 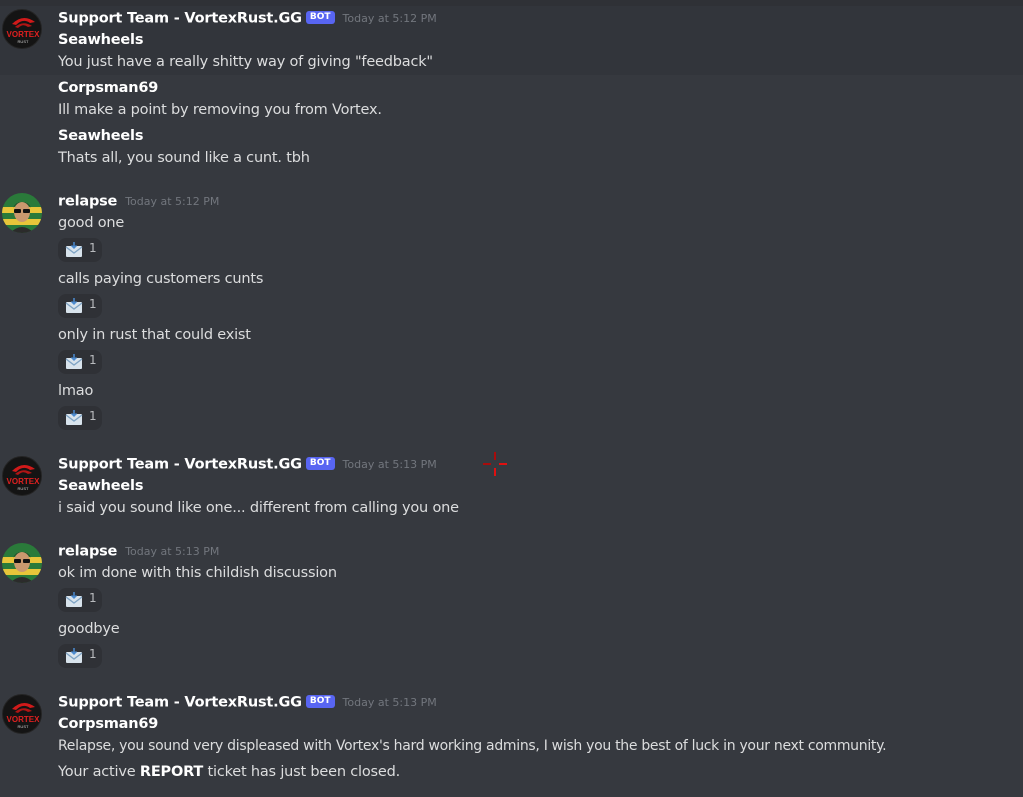 What do you see at coordinates (76, 391) in the screenshot?
I see `message-text: lmao` at bounding box center [76, 391].